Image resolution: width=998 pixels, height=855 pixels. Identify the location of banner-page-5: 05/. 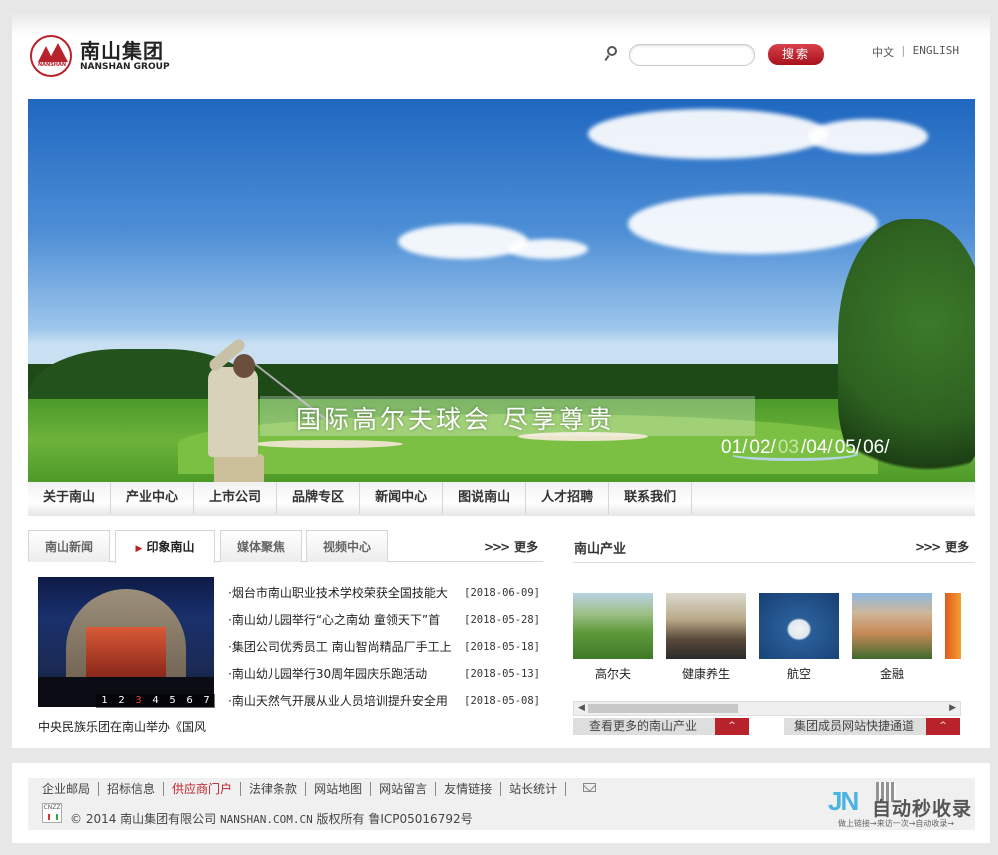
(848, 447).